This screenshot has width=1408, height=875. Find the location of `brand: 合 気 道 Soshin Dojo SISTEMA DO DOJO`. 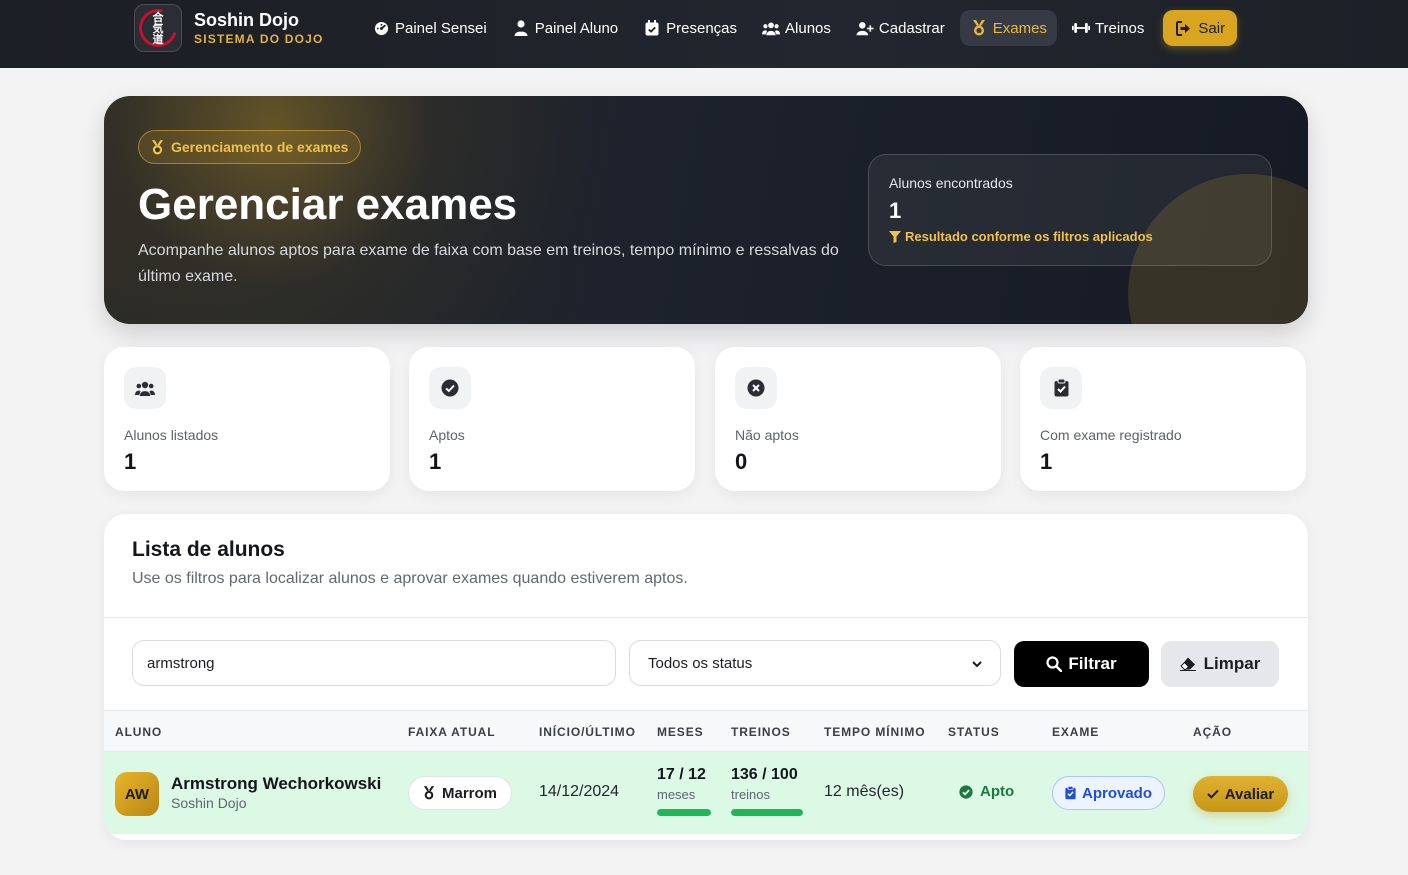

brand: 合 気 道 Soshin Dojo SISTEMA DO DOJO is located at coordinates (229, 28).